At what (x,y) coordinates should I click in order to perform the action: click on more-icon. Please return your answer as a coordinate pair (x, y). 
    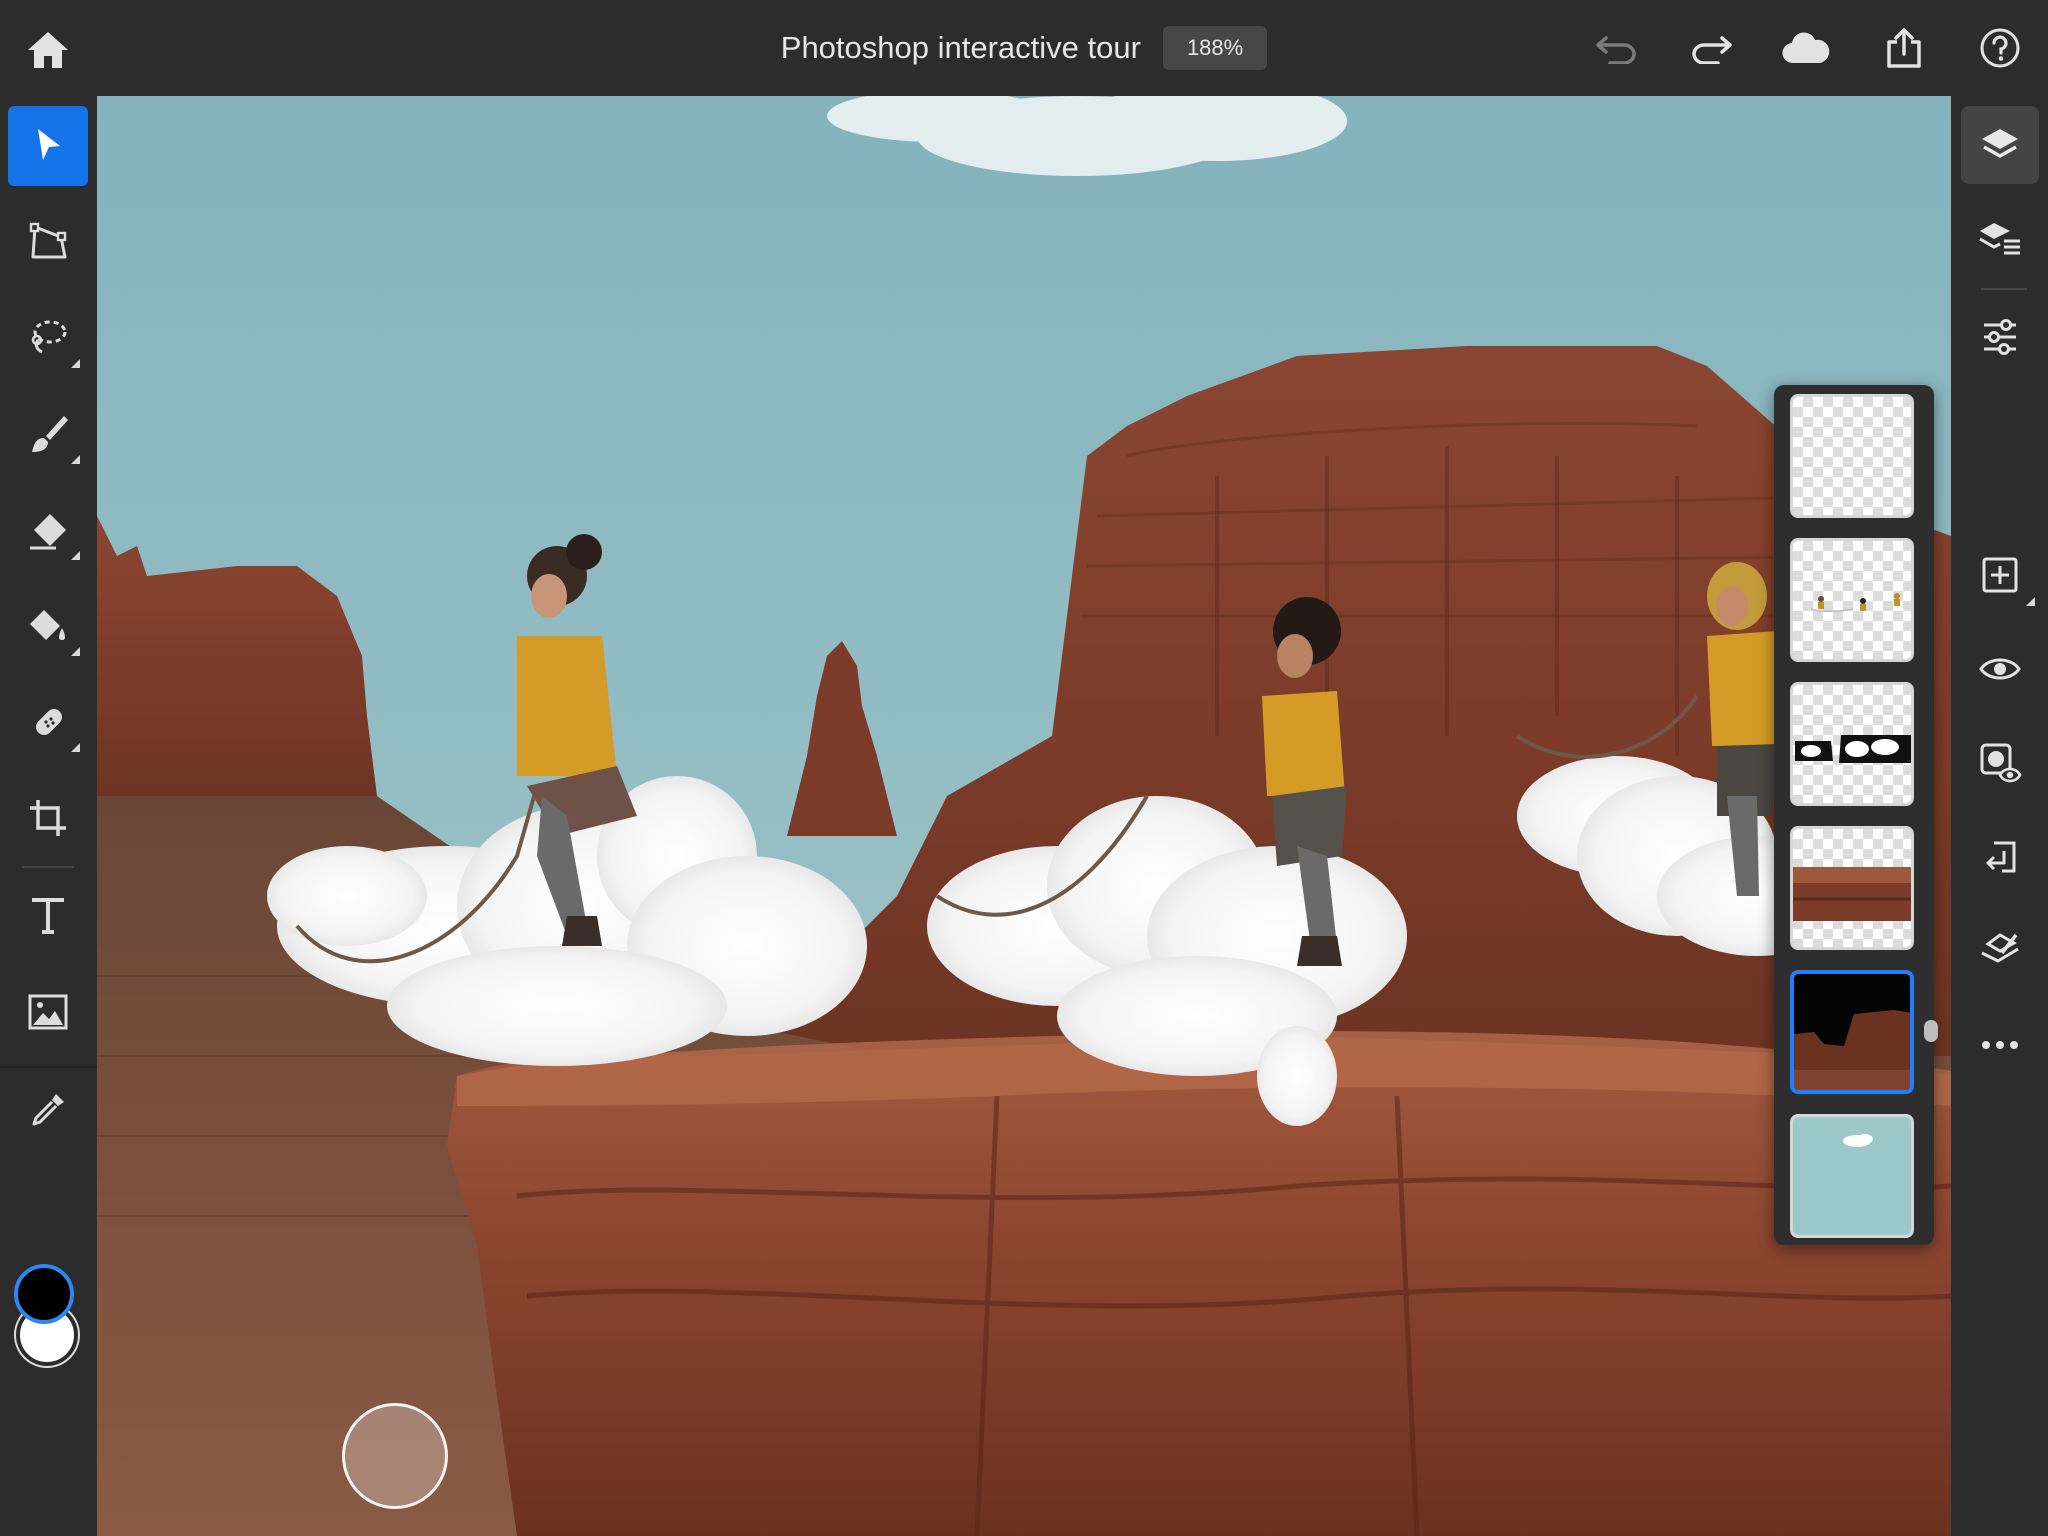
    Looking at the image, I should click on (2000, 1045).